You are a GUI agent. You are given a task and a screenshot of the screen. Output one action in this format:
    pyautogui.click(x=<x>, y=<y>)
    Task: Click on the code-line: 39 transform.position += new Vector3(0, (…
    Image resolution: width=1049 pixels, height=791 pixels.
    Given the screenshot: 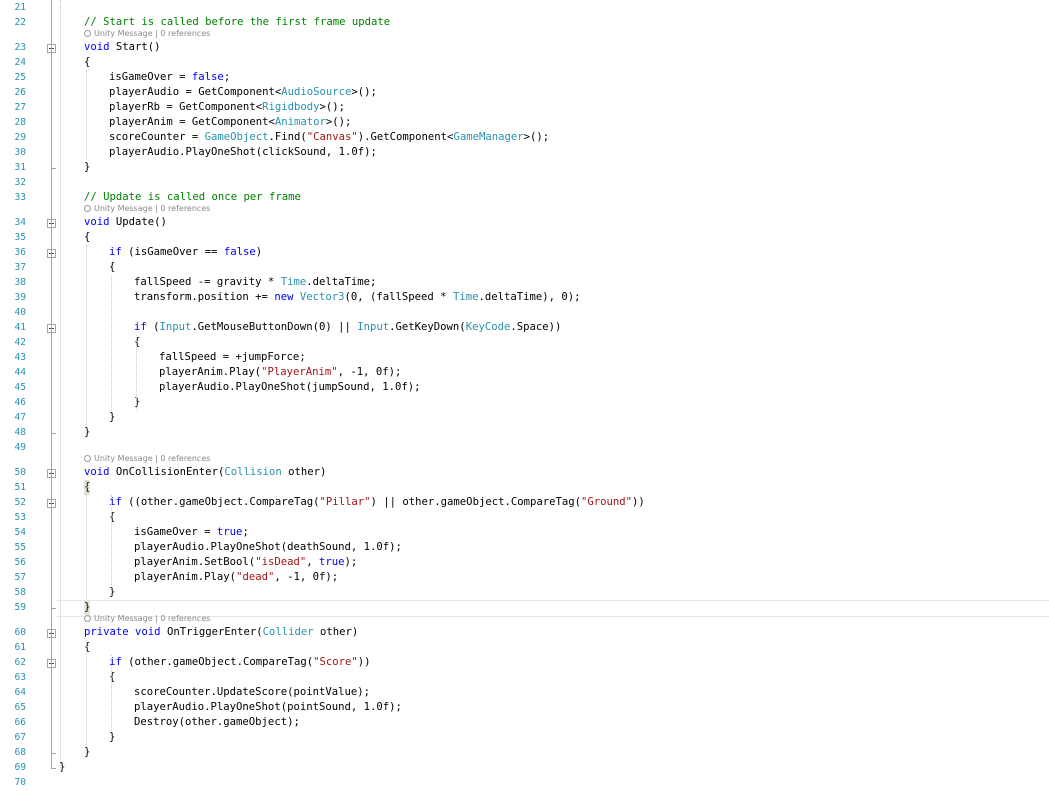 What is the action you would take?
    pyautogui.click(x=524, y=297)
    